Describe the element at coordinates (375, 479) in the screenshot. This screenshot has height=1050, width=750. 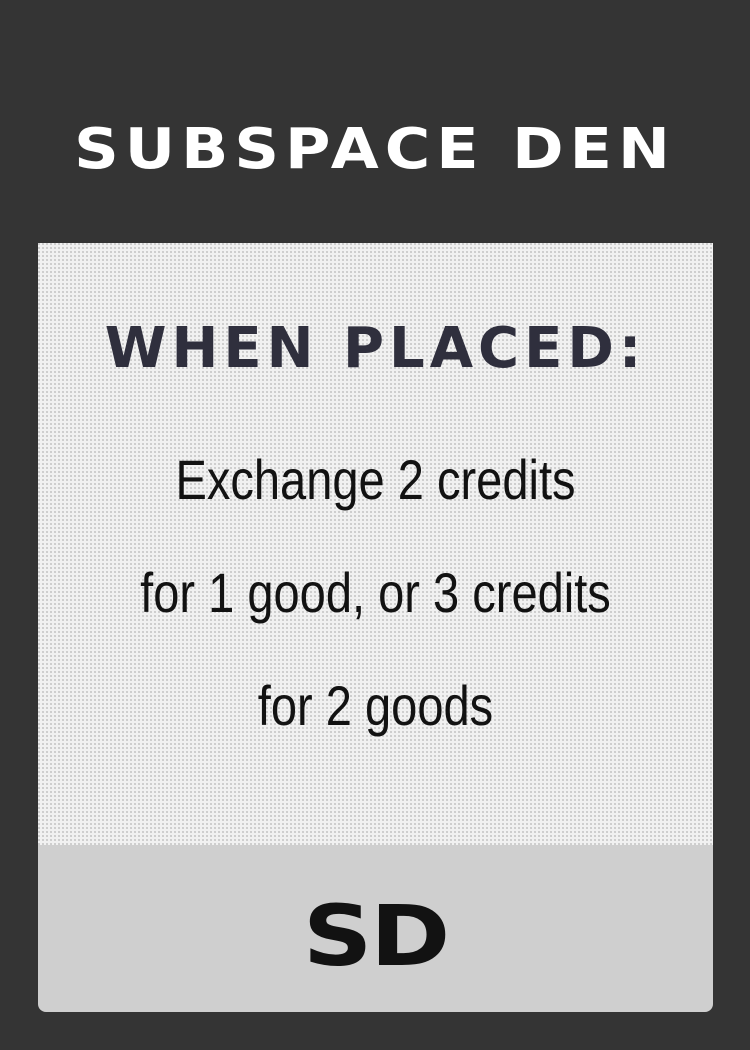
I see `effect-line: Exchange 2 credits` at that location.